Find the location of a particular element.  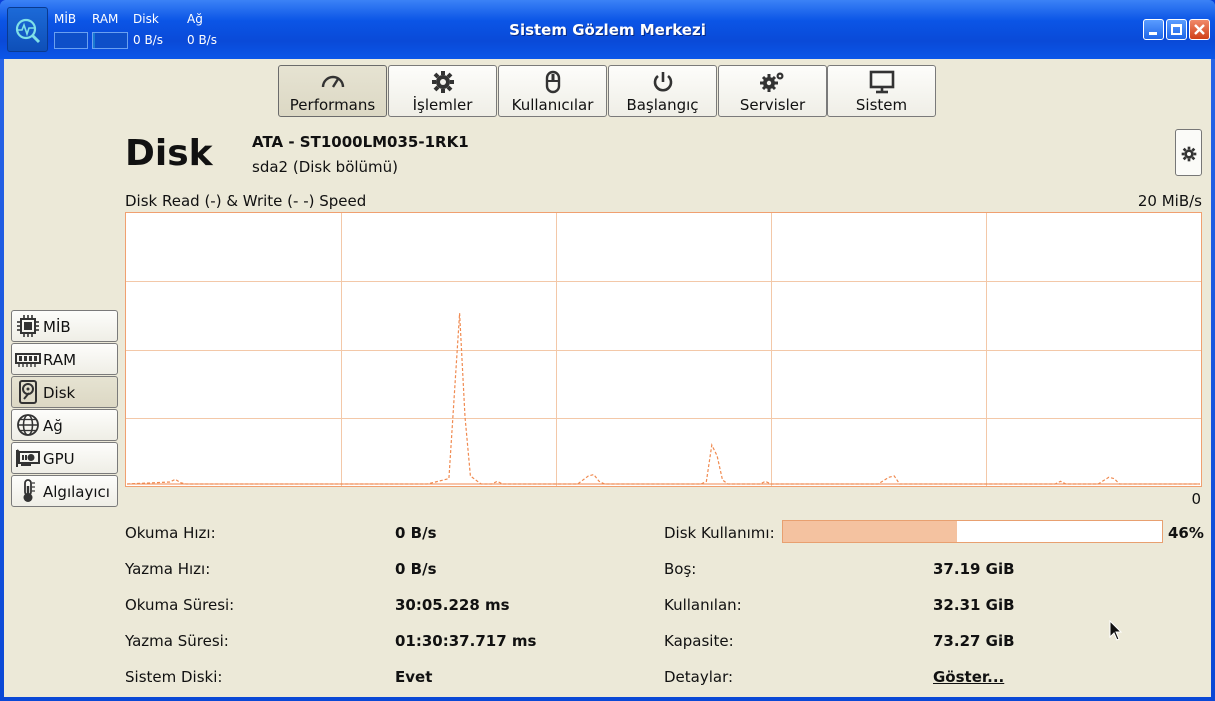

disk-usage-label: Disk Kullanımı: is located at coordinates (719, 533).